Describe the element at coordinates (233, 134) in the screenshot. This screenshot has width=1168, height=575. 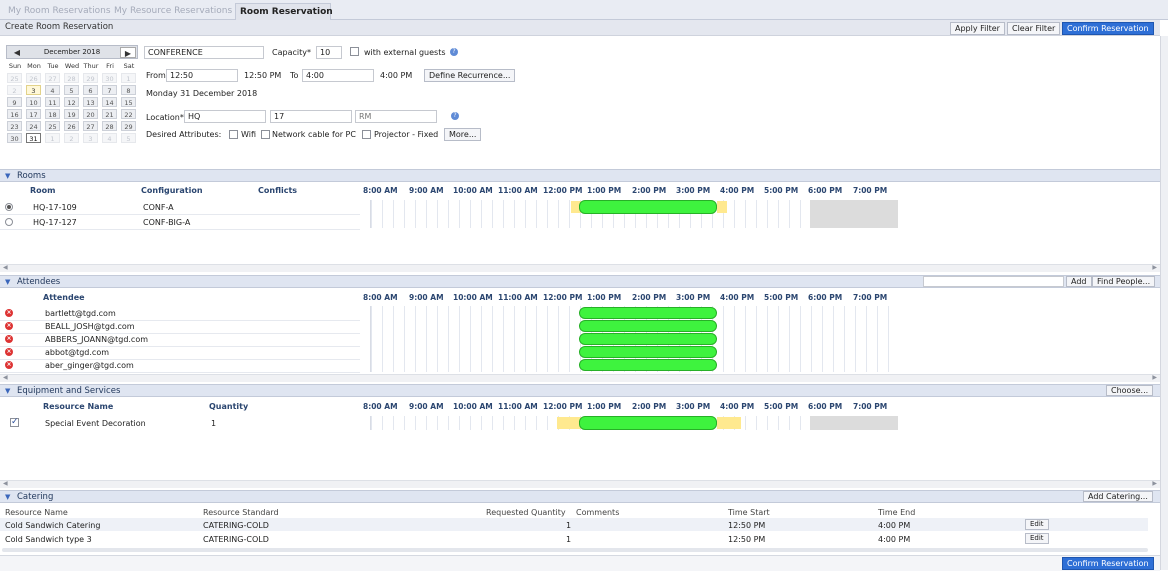
I see `wifi-checkbox` at that location.